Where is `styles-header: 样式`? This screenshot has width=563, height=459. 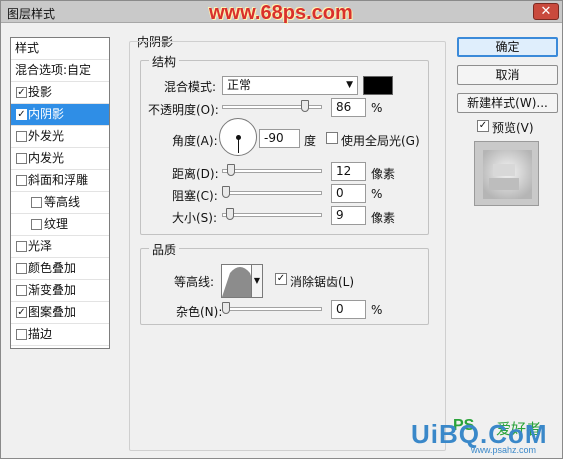
styles-header: 样式 is located at coordinates (60, 49).